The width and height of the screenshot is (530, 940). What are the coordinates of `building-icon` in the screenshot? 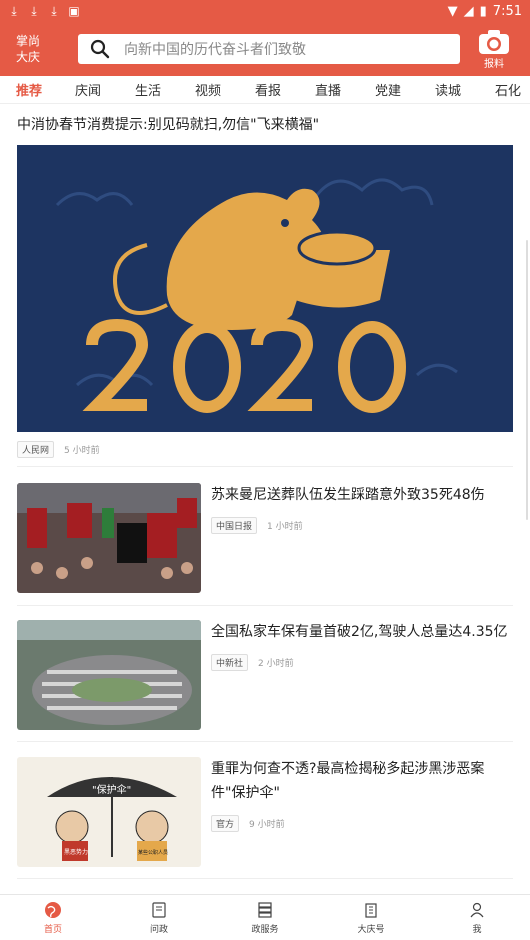 It's located at (371, 910).